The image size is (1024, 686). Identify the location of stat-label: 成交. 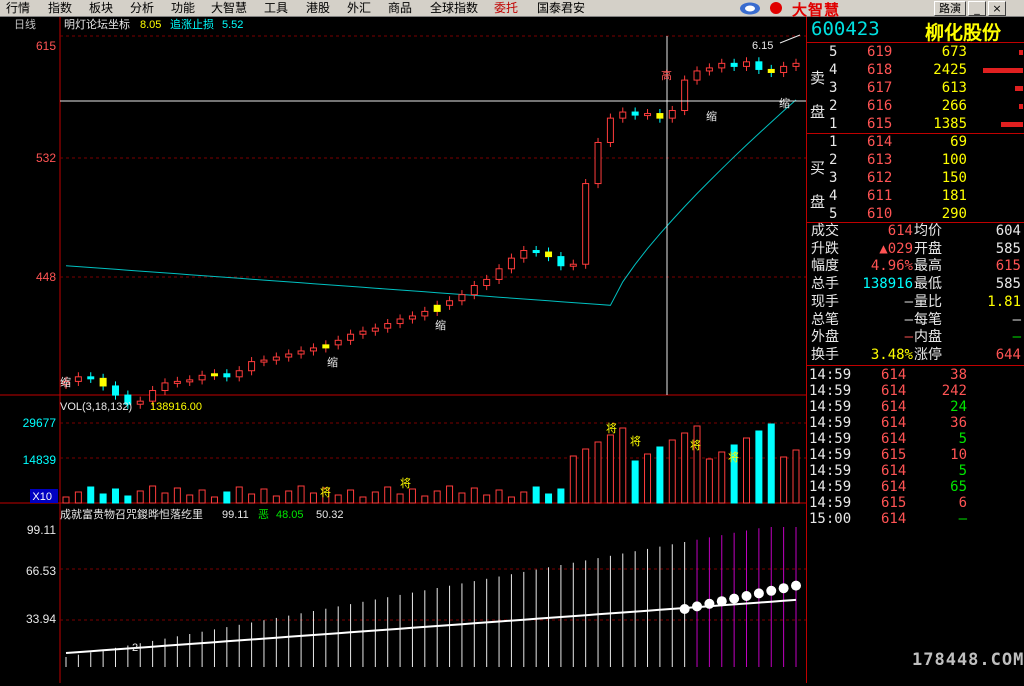
(825, 231).